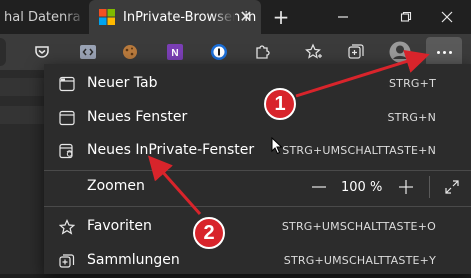 The image size is (471, 278). What do you see at coordinates (400, 52) in the screenshot?
I see `profile-avatar` at bounding box center [400, 52].